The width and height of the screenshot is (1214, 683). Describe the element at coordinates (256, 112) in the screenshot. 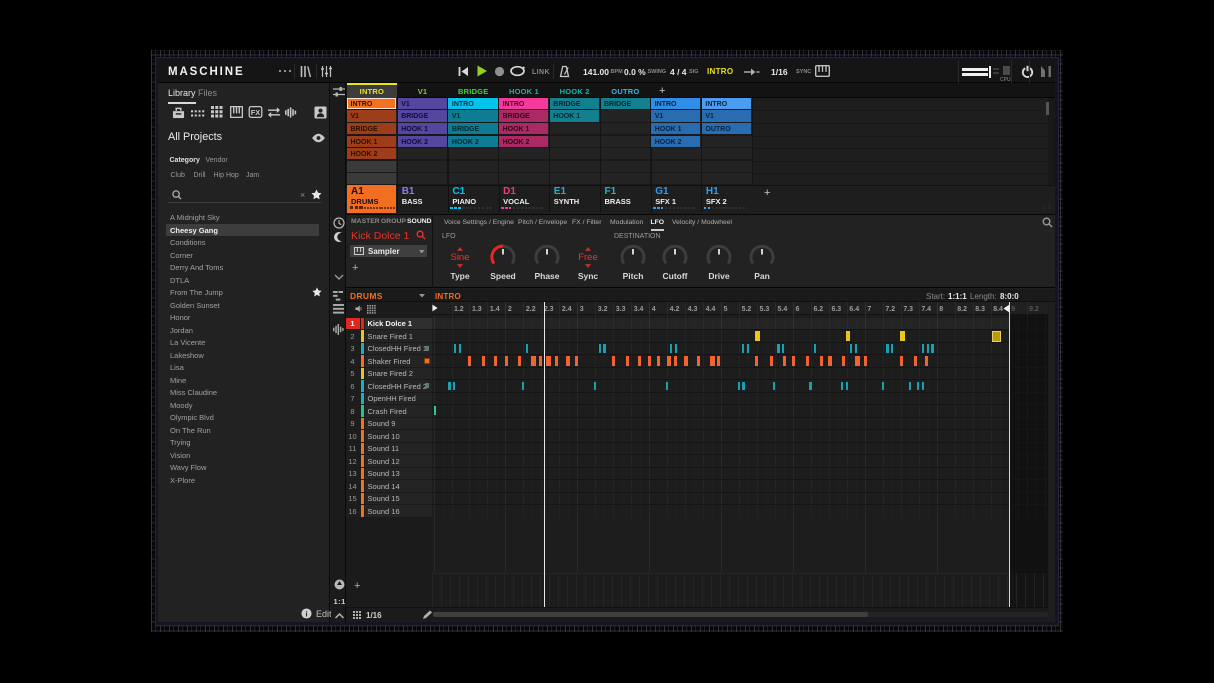

I see `svg-text: FX` at that location.